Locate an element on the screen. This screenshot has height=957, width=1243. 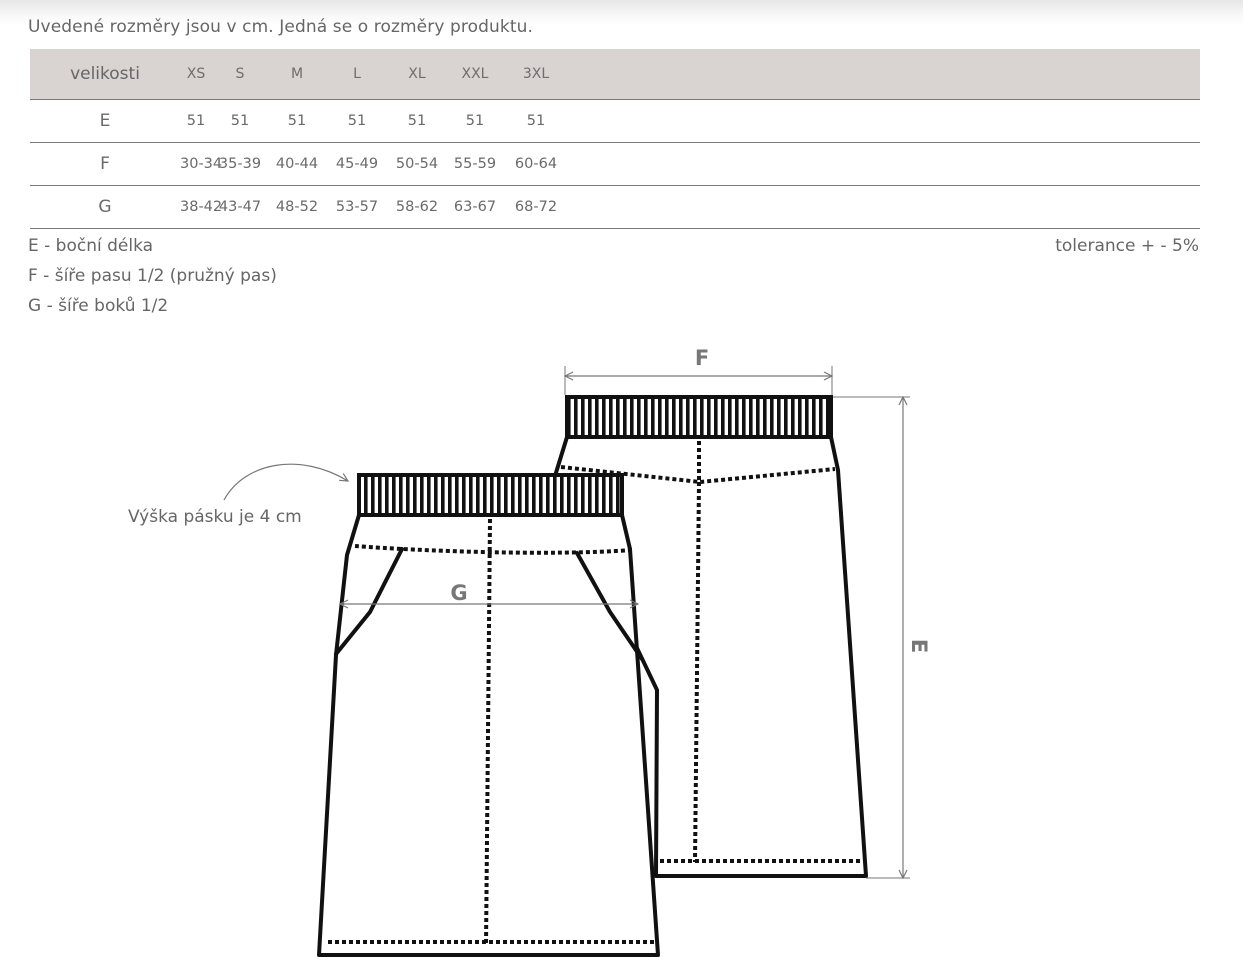
belt-height-note: Výška pásku je 4 cm is located at coordinates (215, 517).